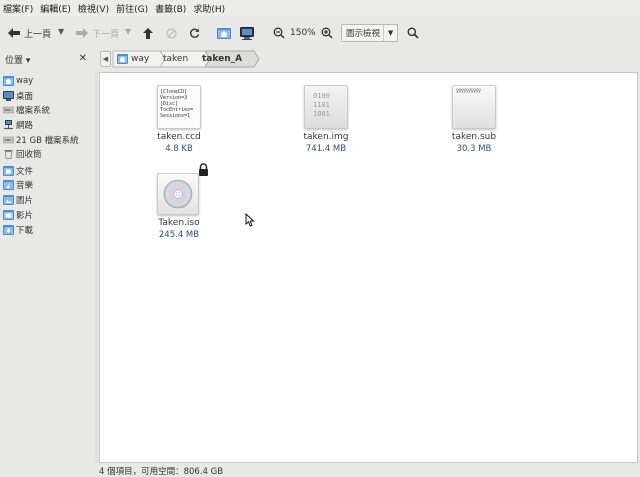 The image size is (640, 477). I want to click on back-history-chevron-icon: ▼, so click(61, 31).